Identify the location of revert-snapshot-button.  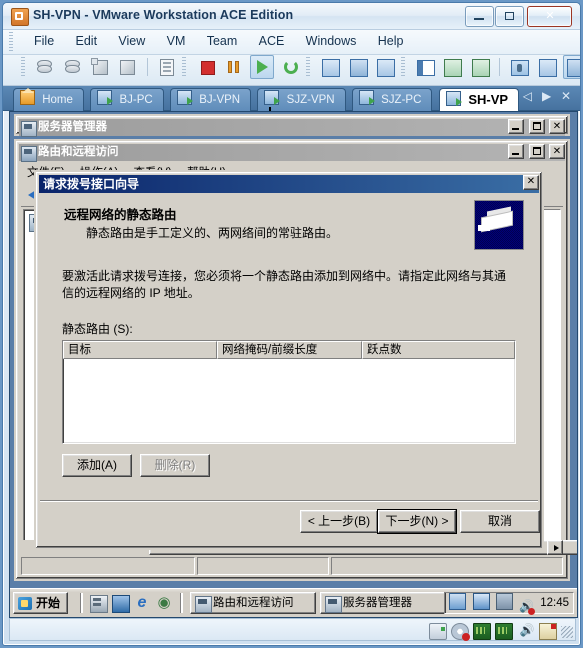
(358, 67).